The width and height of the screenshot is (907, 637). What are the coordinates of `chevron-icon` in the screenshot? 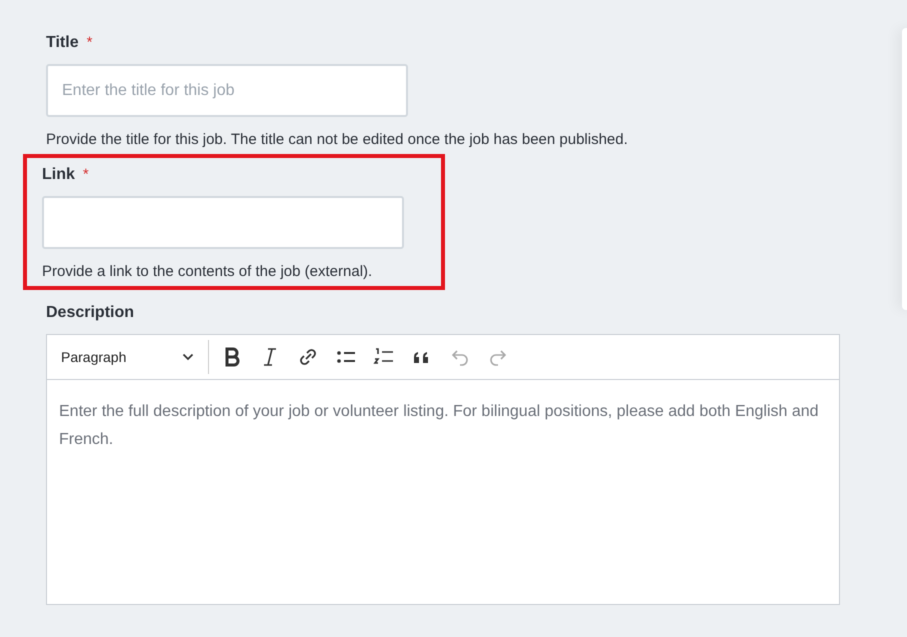 It's located at (188, 357).